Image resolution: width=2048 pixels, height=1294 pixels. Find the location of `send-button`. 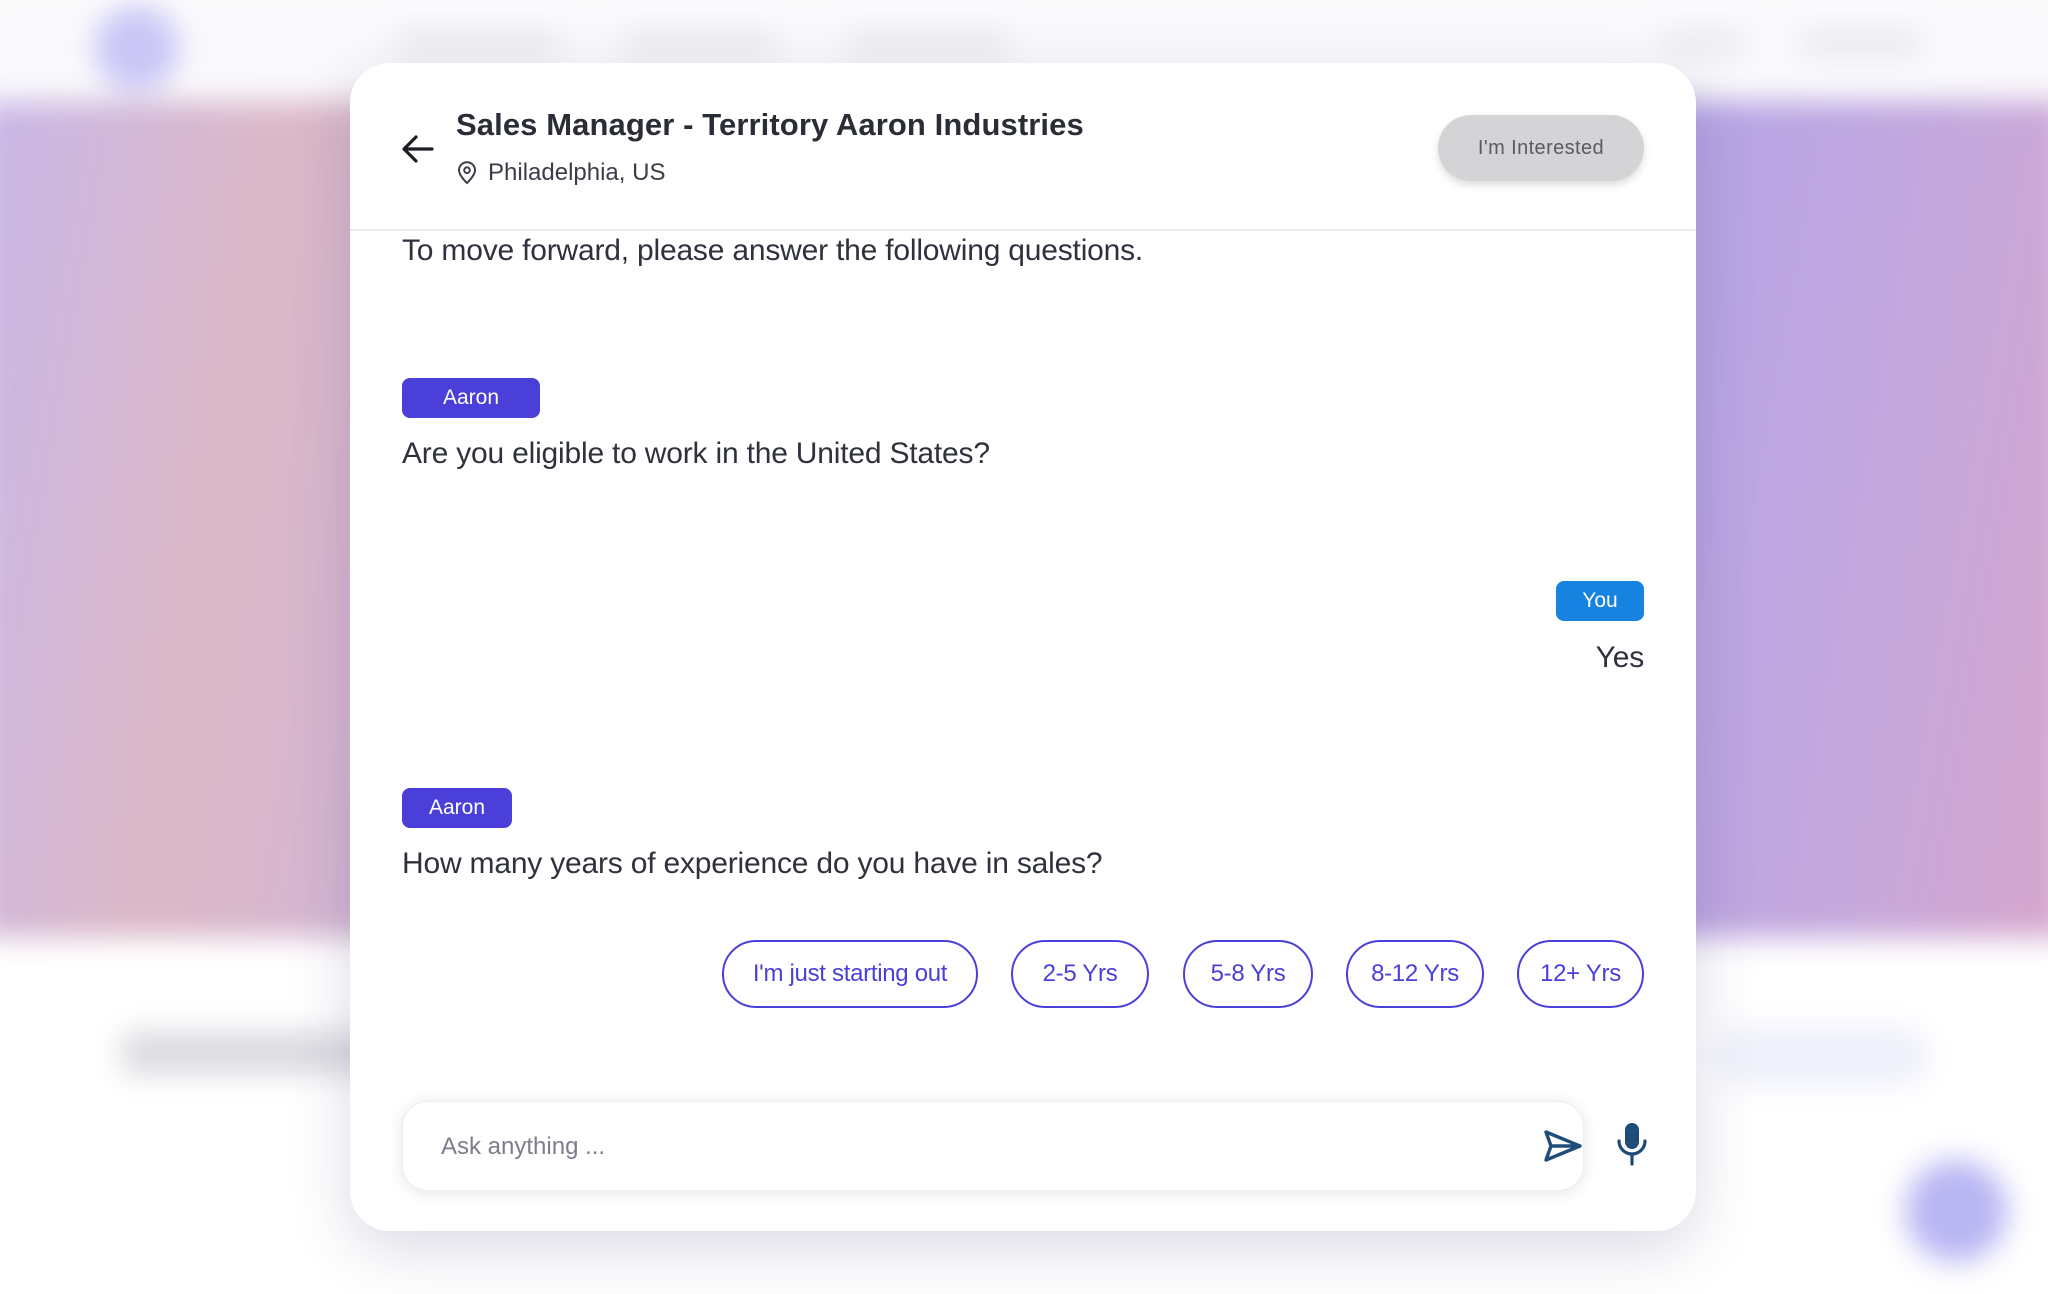

send-button is located at coordinates (1563, 1146).